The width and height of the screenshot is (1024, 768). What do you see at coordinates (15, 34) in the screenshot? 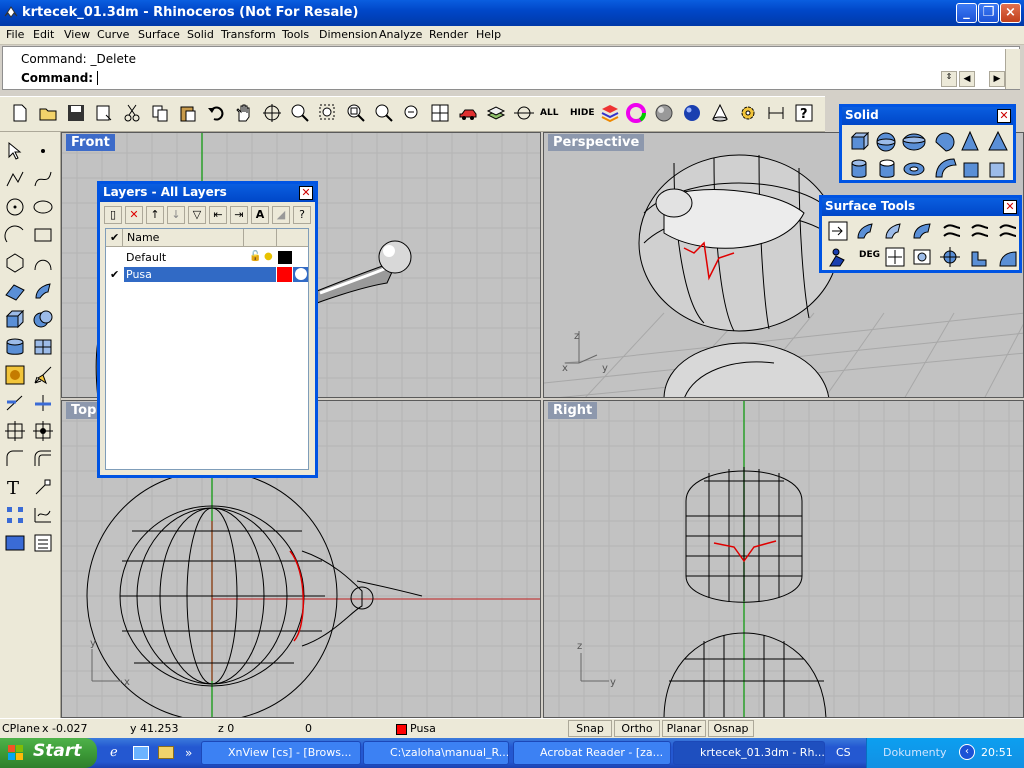
I see `menu-file: File` at bounding box center [15, 34].